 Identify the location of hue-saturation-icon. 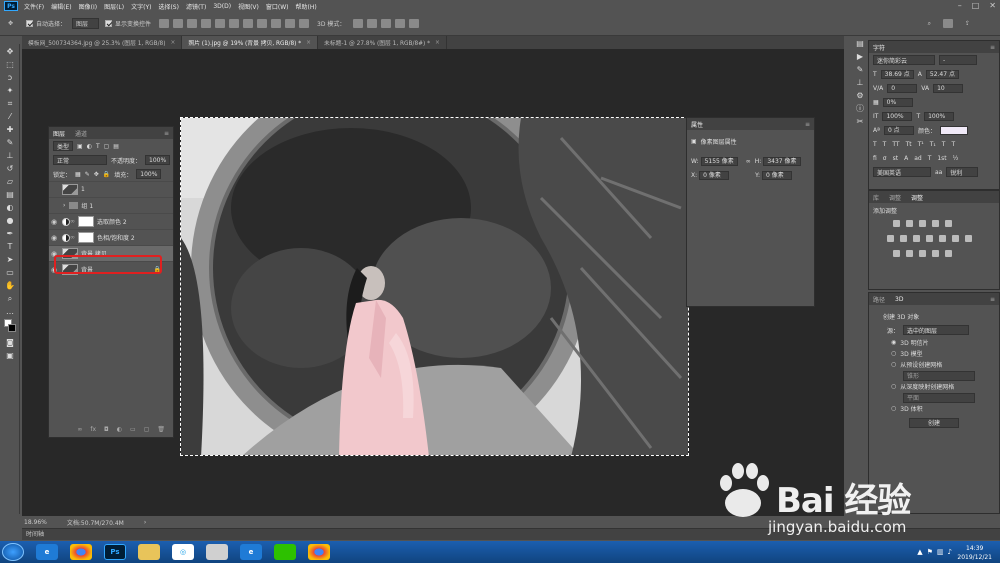
(890, 238).